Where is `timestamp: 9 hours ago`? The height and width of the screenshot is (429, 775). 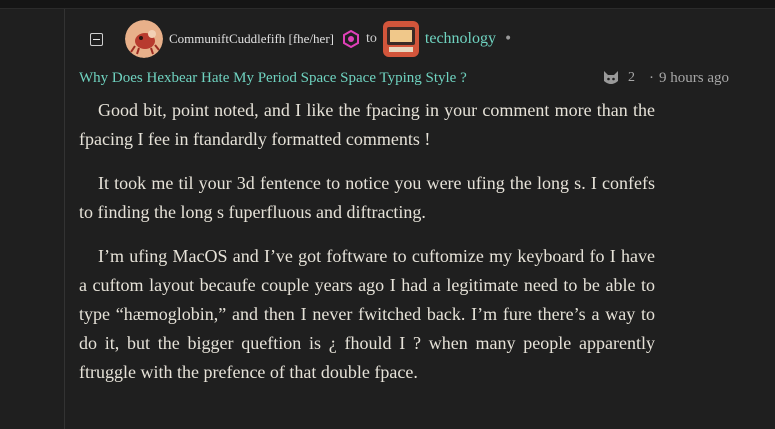
timestamp: 9 hours ago is located at coordinates (694, 77).